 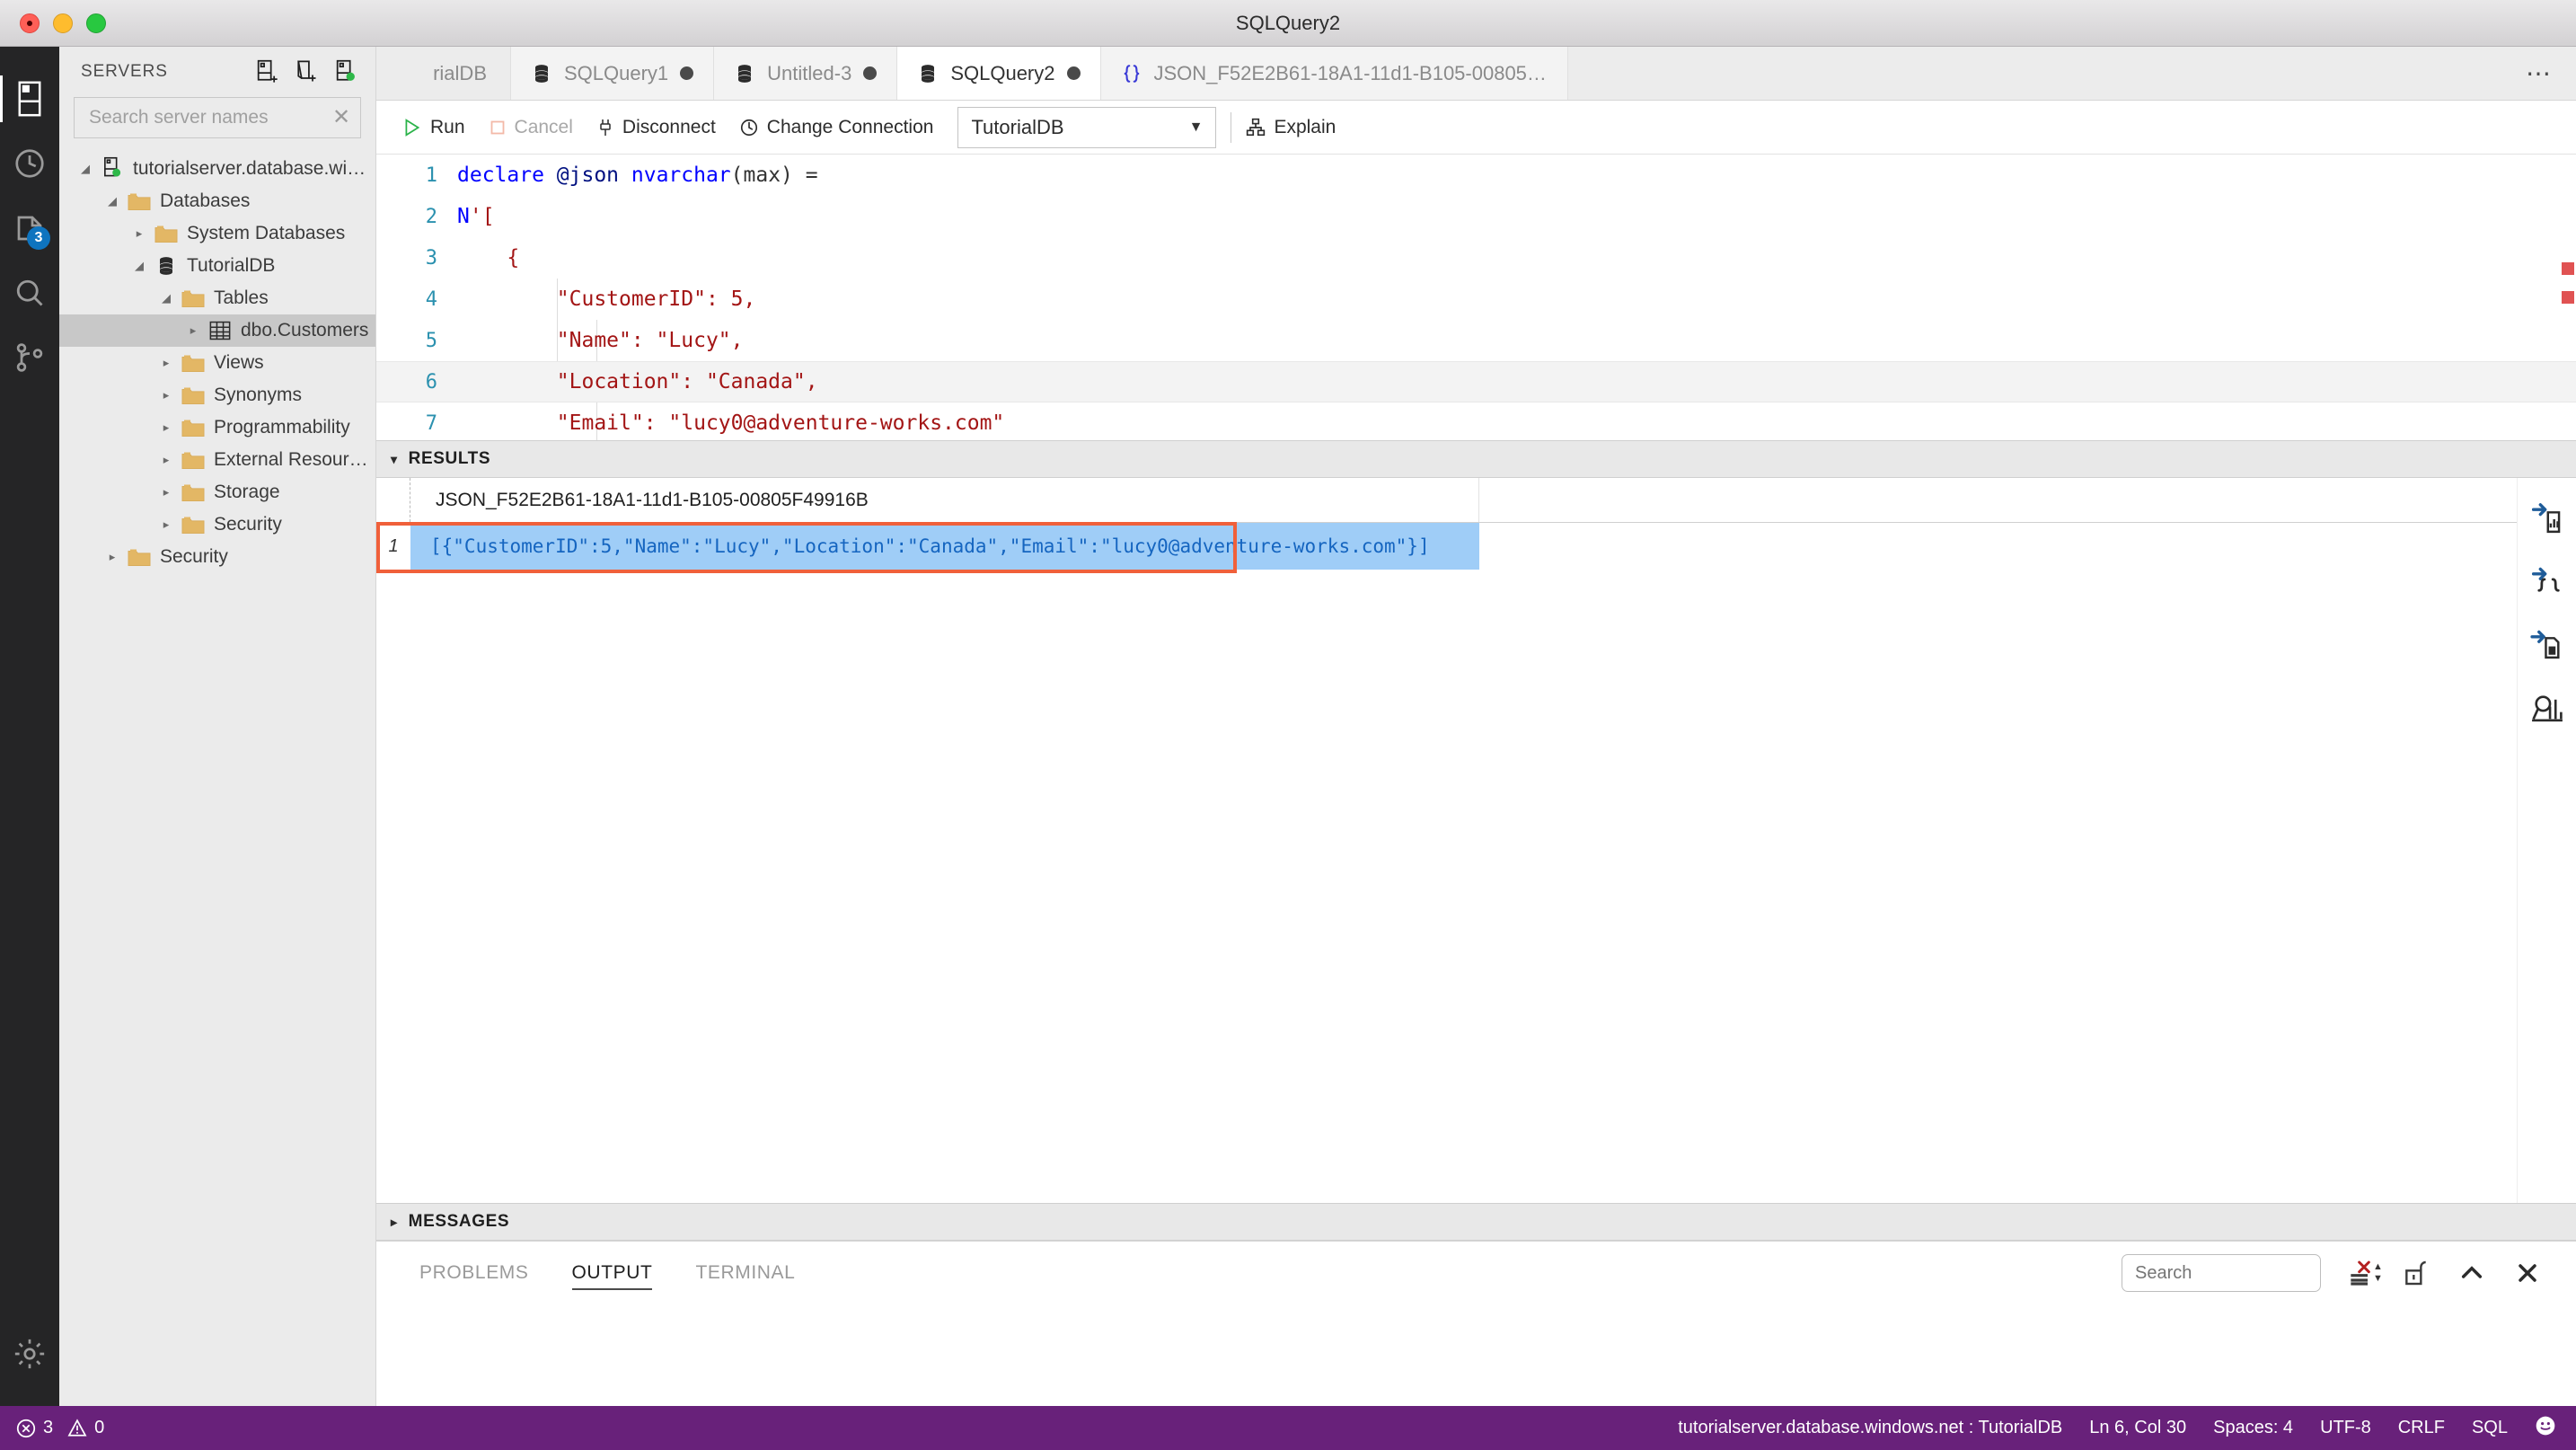 What do you see at coordinates (217, 427) in the screenshot?
I see `tree-item: ▸ Programmability` at bounding box center [217, 427].